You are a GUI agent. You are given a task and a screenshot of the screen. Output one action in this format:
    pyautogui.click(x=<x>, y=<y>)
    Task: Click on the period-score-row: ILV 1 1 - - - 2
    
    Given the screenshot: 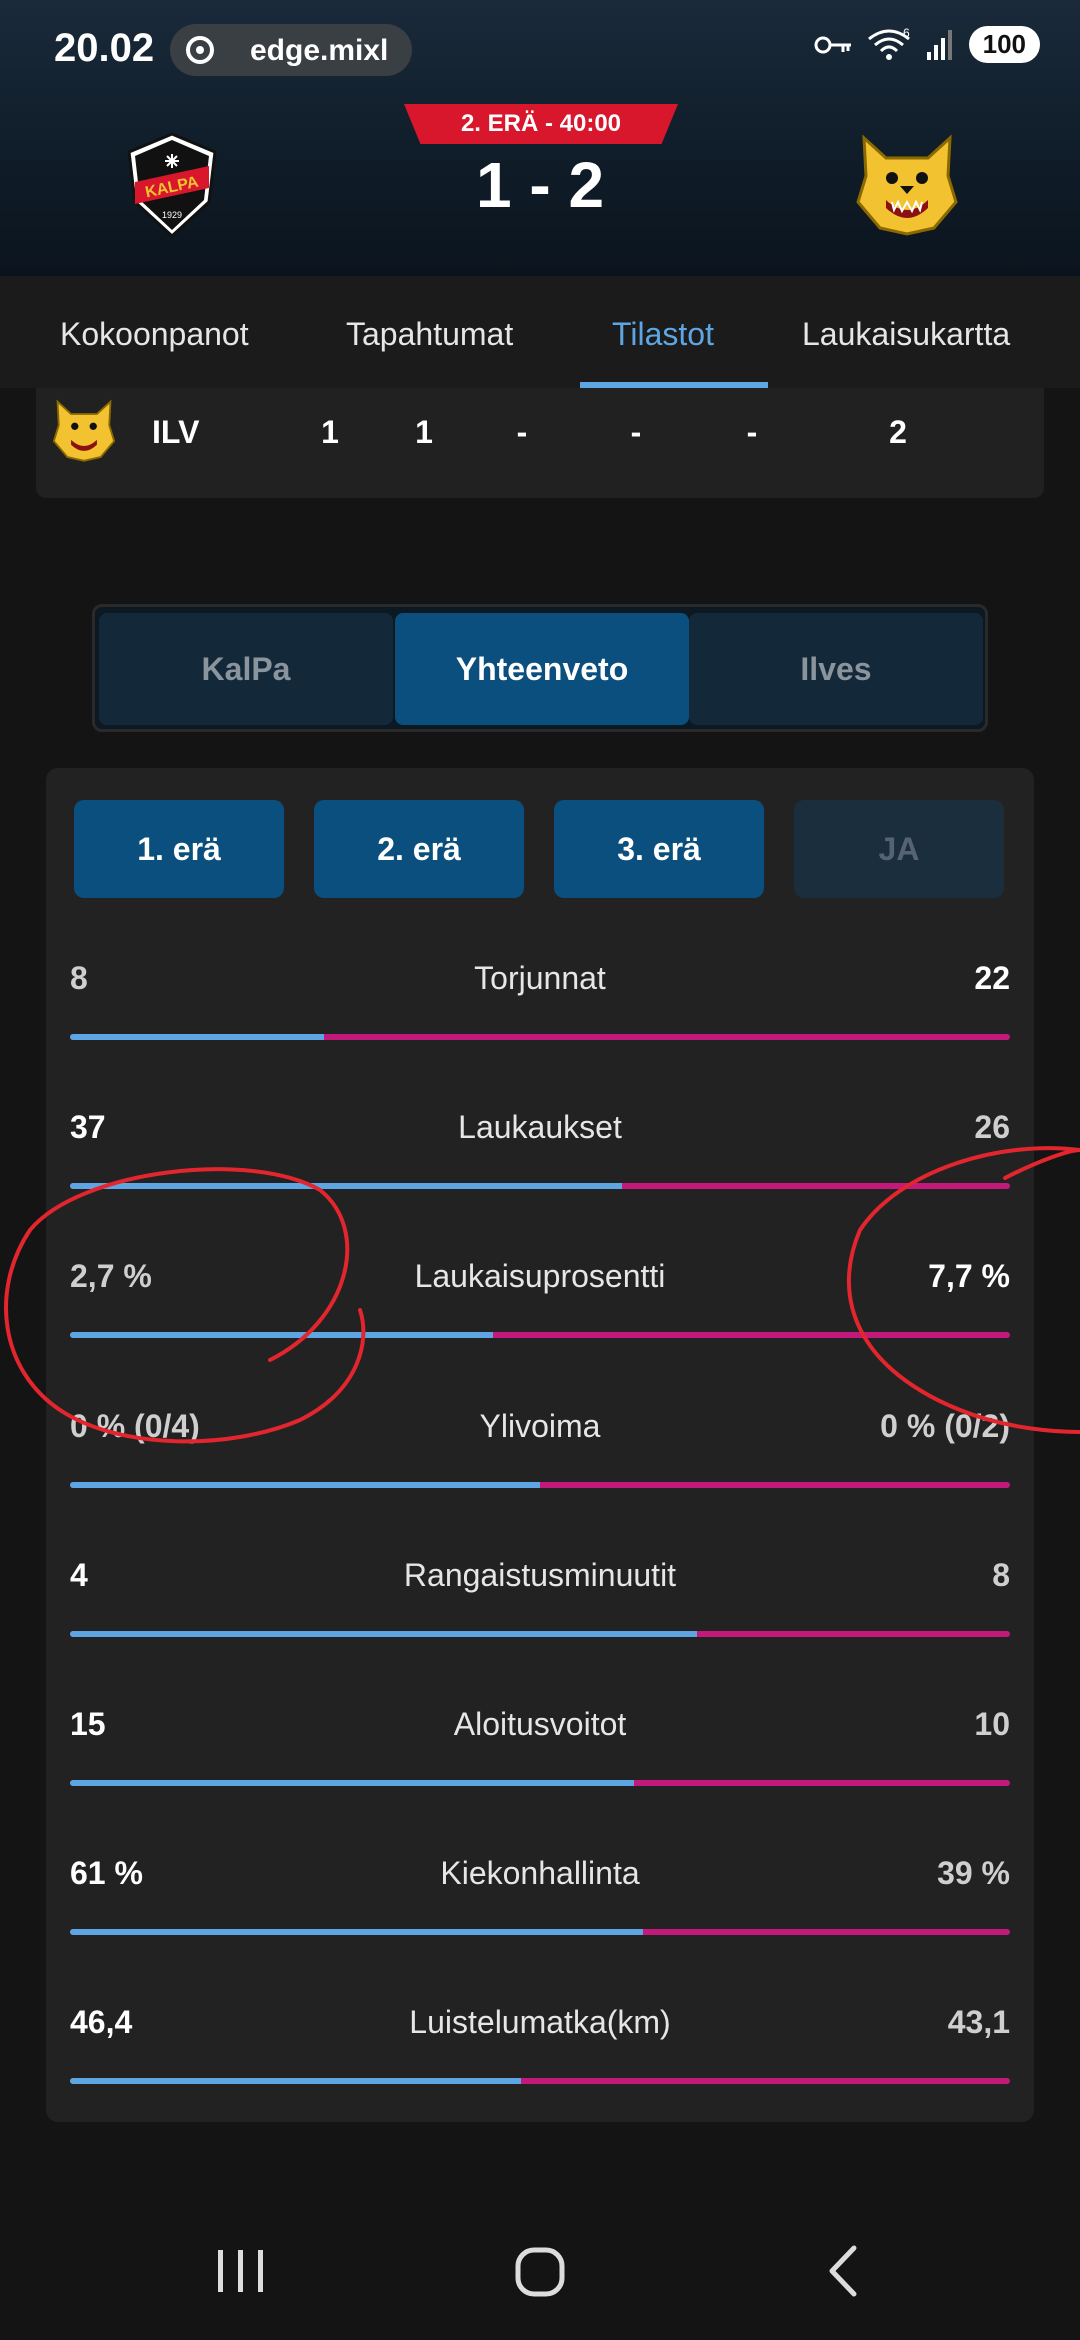 What is the action you would take?
    pyautogui.click(x=540, y=443)
    